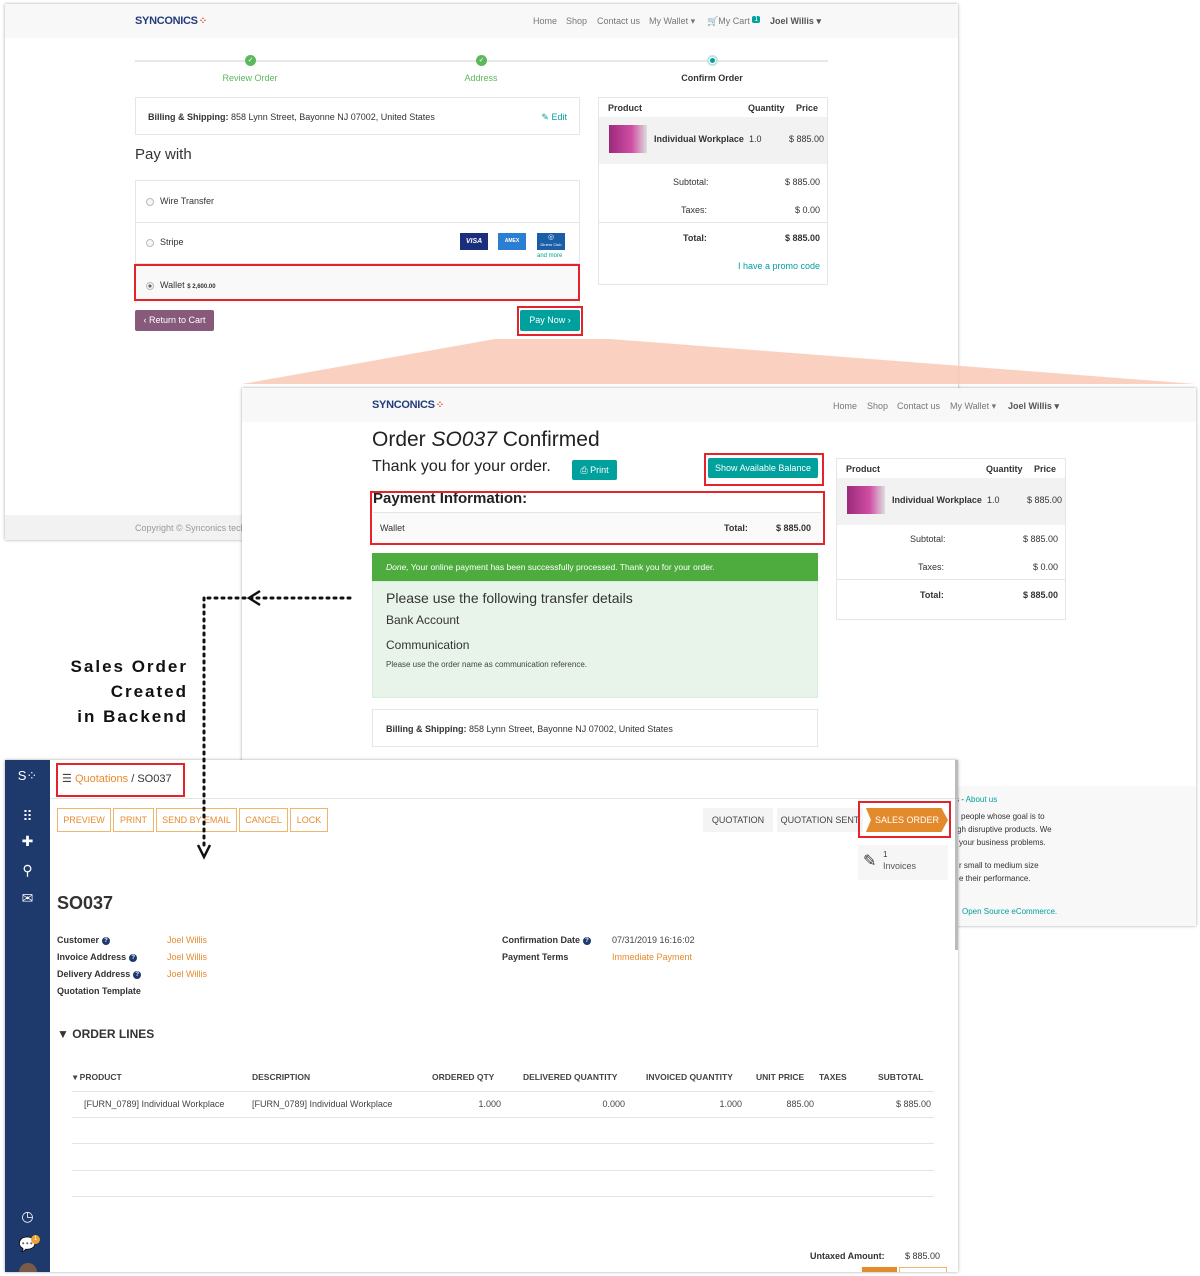 Image resolution: width=1200 pixels, height=1276 pixels. Describe the element at coordinates (653, 940) in the screenshot. I see `field-confirmation-date-value: 07/31/2019 16:16:02` at that location.